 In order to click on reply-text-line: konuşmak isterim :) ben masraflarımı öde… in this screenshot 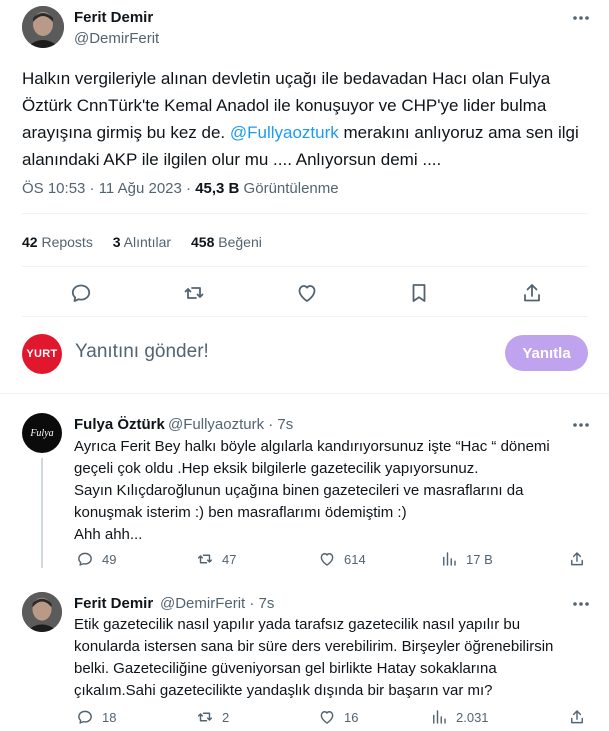, I will do `click(240, 512)`.